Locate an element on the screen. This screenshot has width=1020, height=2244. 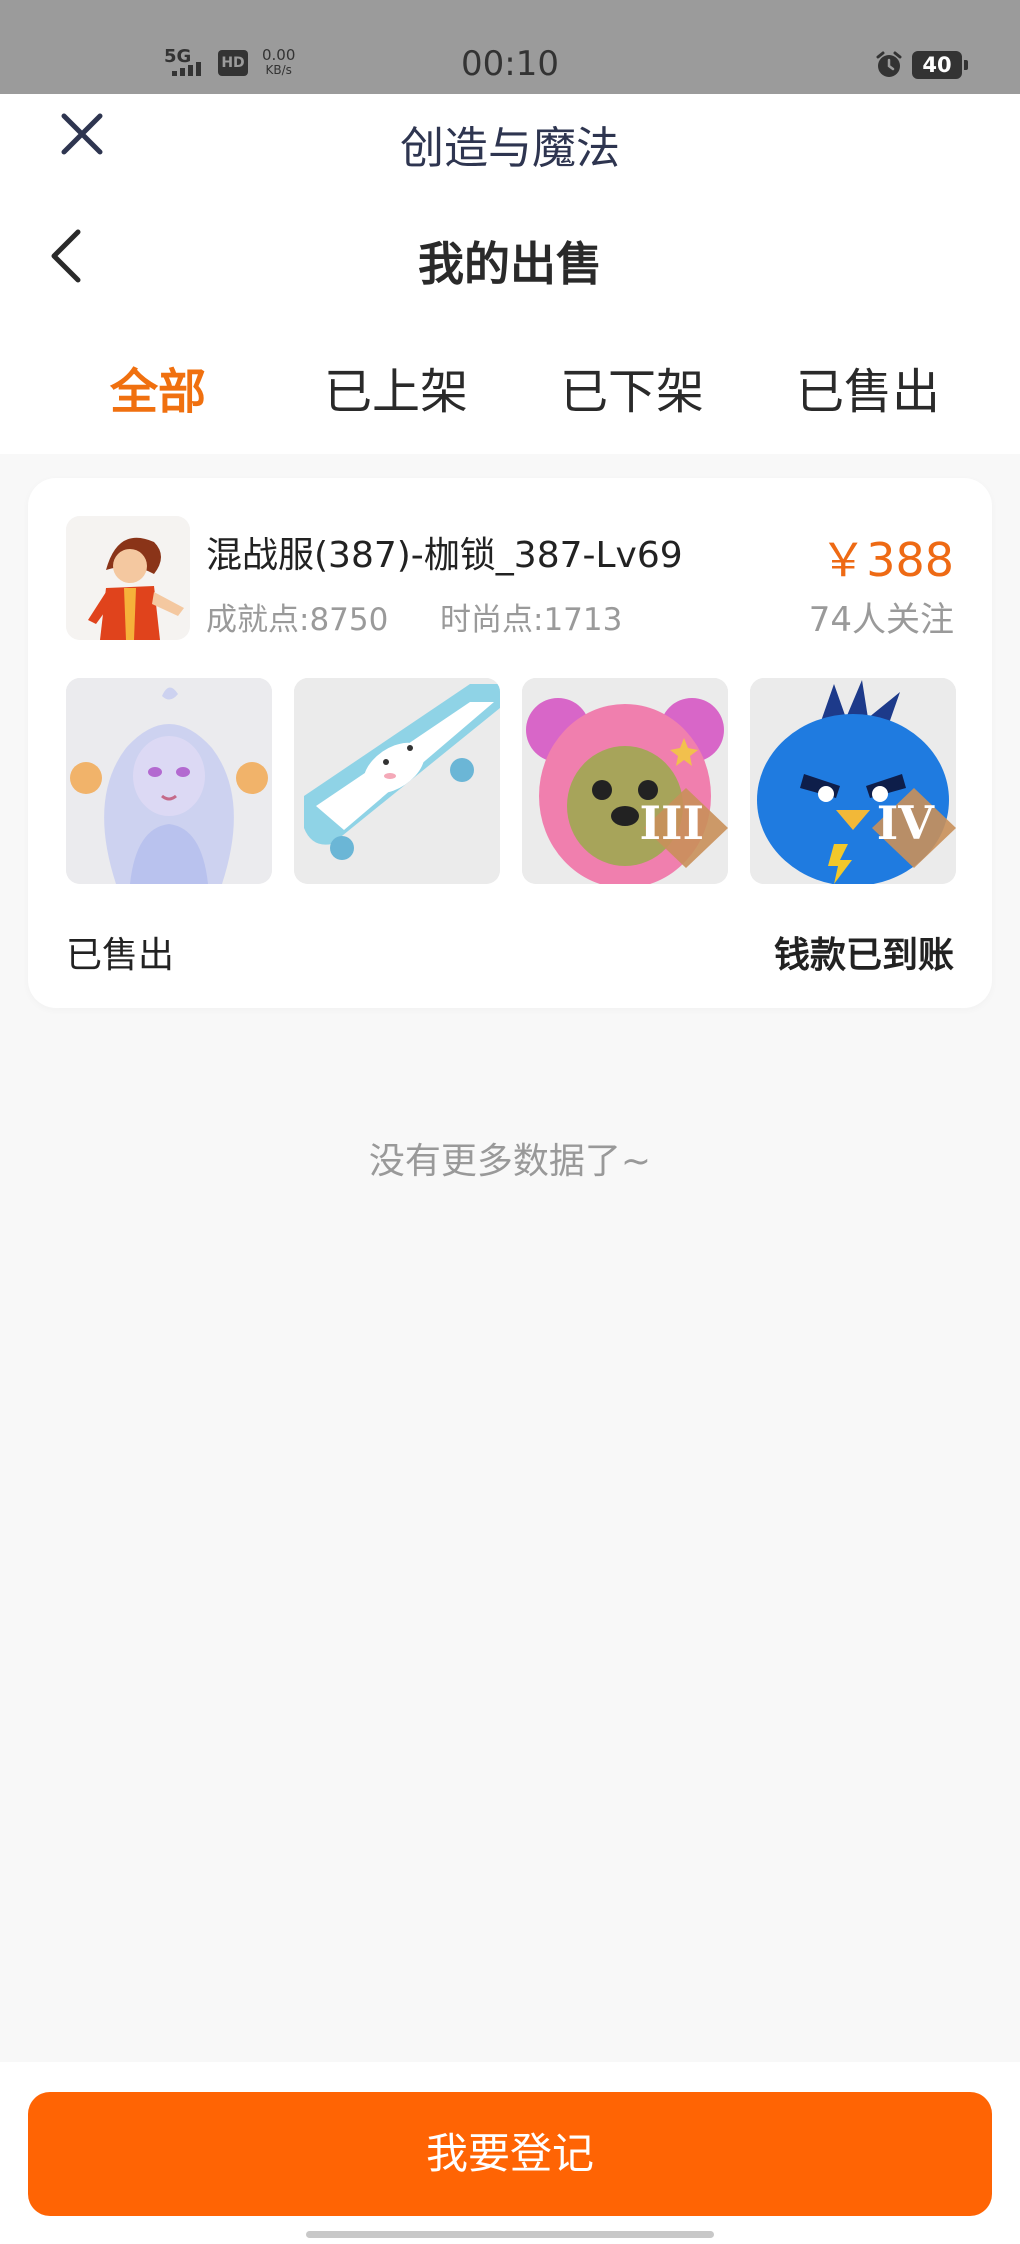
tab-delisted: 已下架 is located at coordinates (632, 387).